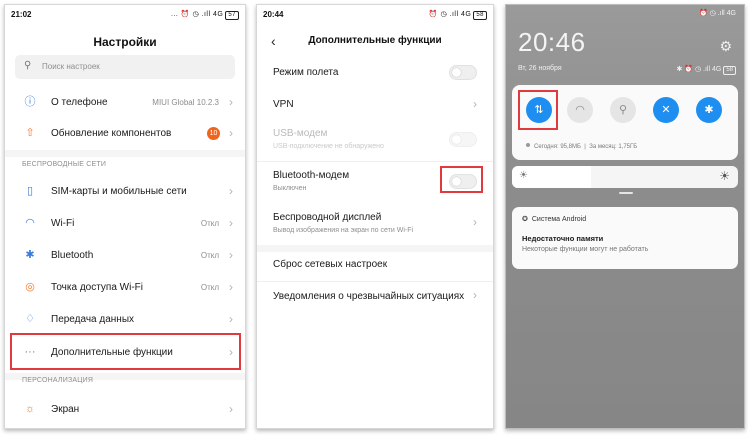  Describe the element at coordinates (125, 103) in the screenshot. I see `settings-item-about-phone: ⓘ О телефоне MIUI Global 10.2.3 ›` at that location.